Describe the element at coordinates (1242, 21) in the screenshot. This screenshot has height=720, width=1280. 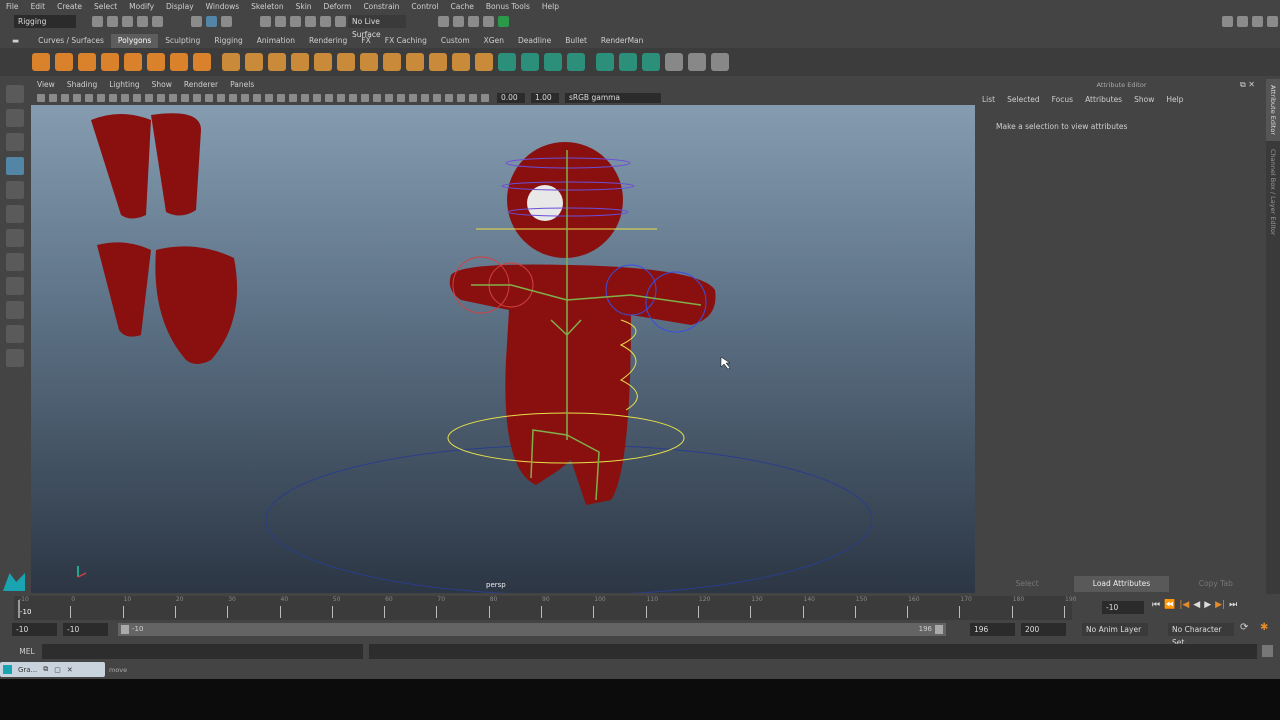
I see `channel-box-toggle-icon` at that location.